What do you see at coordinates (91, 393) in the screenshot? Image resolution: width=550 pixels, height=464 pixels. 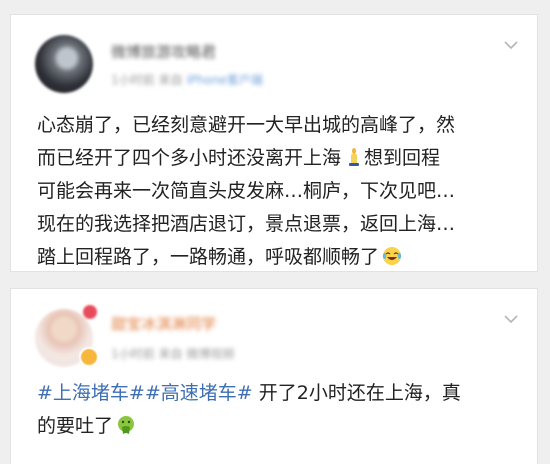 I see `hashtag-link: #上海堵车#` at bounding box center [91, 393].